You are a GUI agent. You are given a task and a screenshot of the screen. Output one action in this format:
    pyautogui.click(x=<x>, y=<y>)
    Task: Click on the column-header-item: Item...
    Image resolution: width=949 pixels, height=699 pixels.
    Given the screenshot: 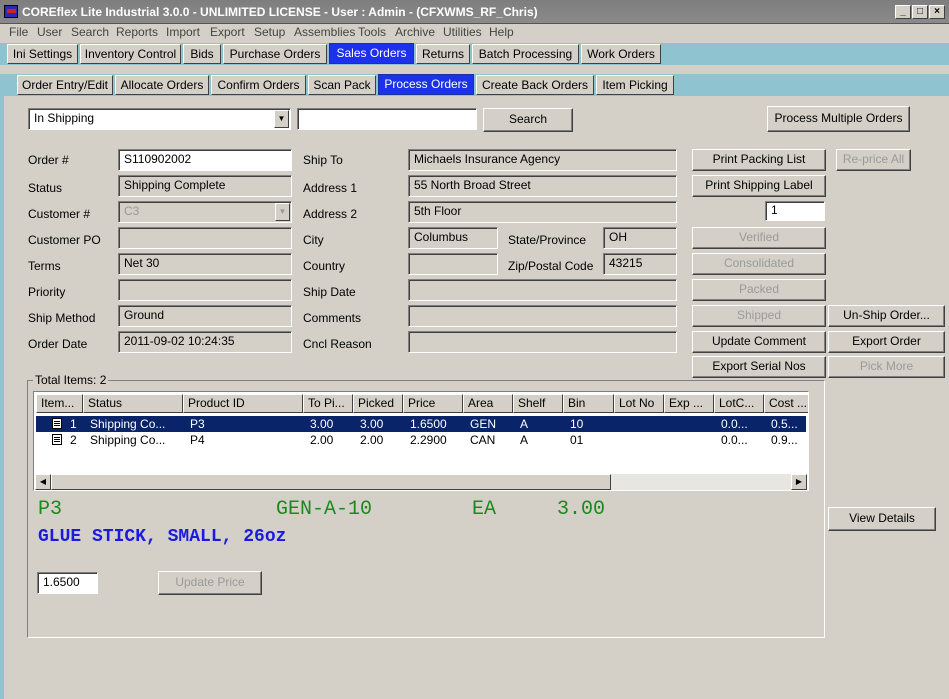 What is the action you would take?
    pyautogui.click(x=59, y=403)
    